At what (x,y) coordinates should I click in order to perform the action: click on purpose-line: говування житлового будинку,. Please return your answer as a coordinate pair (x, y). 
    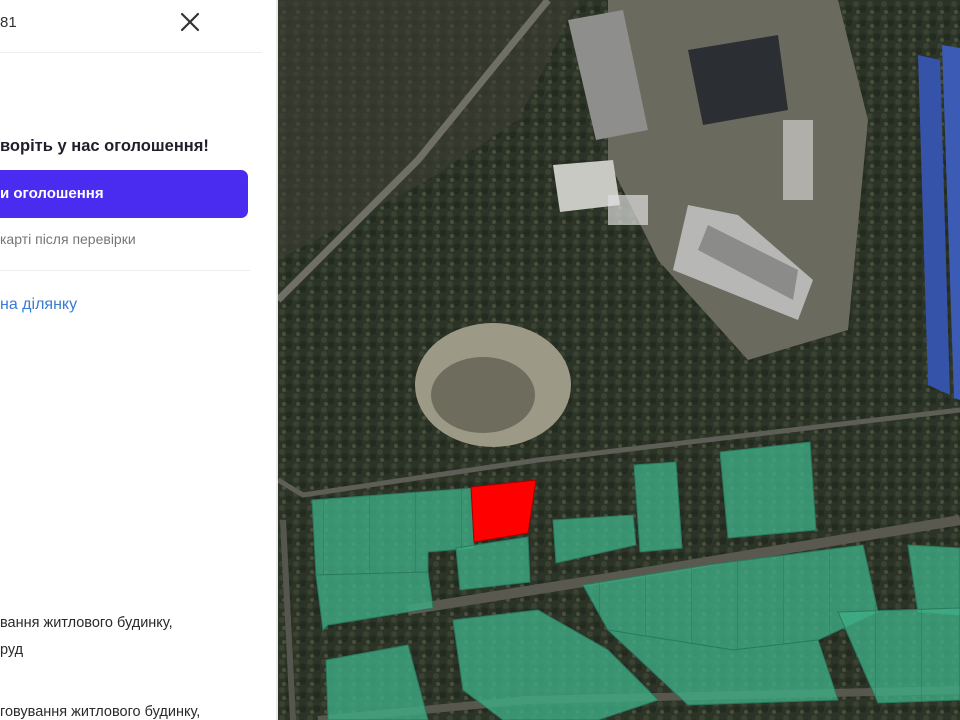
    Looking at the image, I should click on (100, 712).